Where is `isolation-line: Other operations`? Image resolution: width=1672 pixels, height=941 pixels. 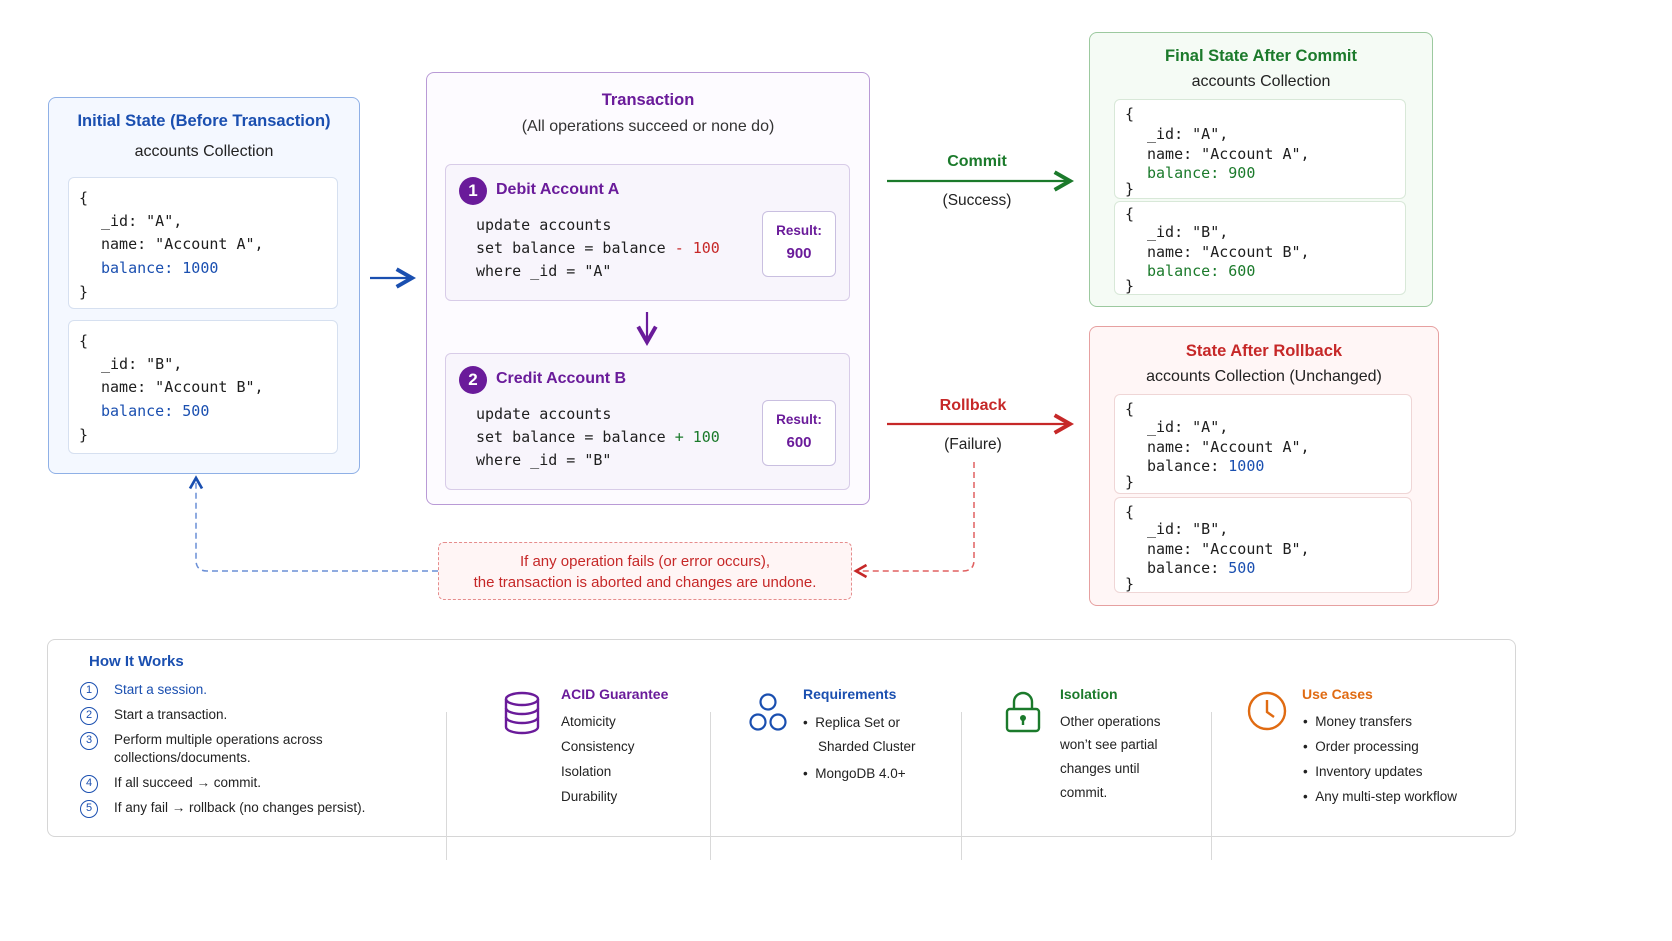
isolation-line: Other operations is located at coordinates (1110, 721).